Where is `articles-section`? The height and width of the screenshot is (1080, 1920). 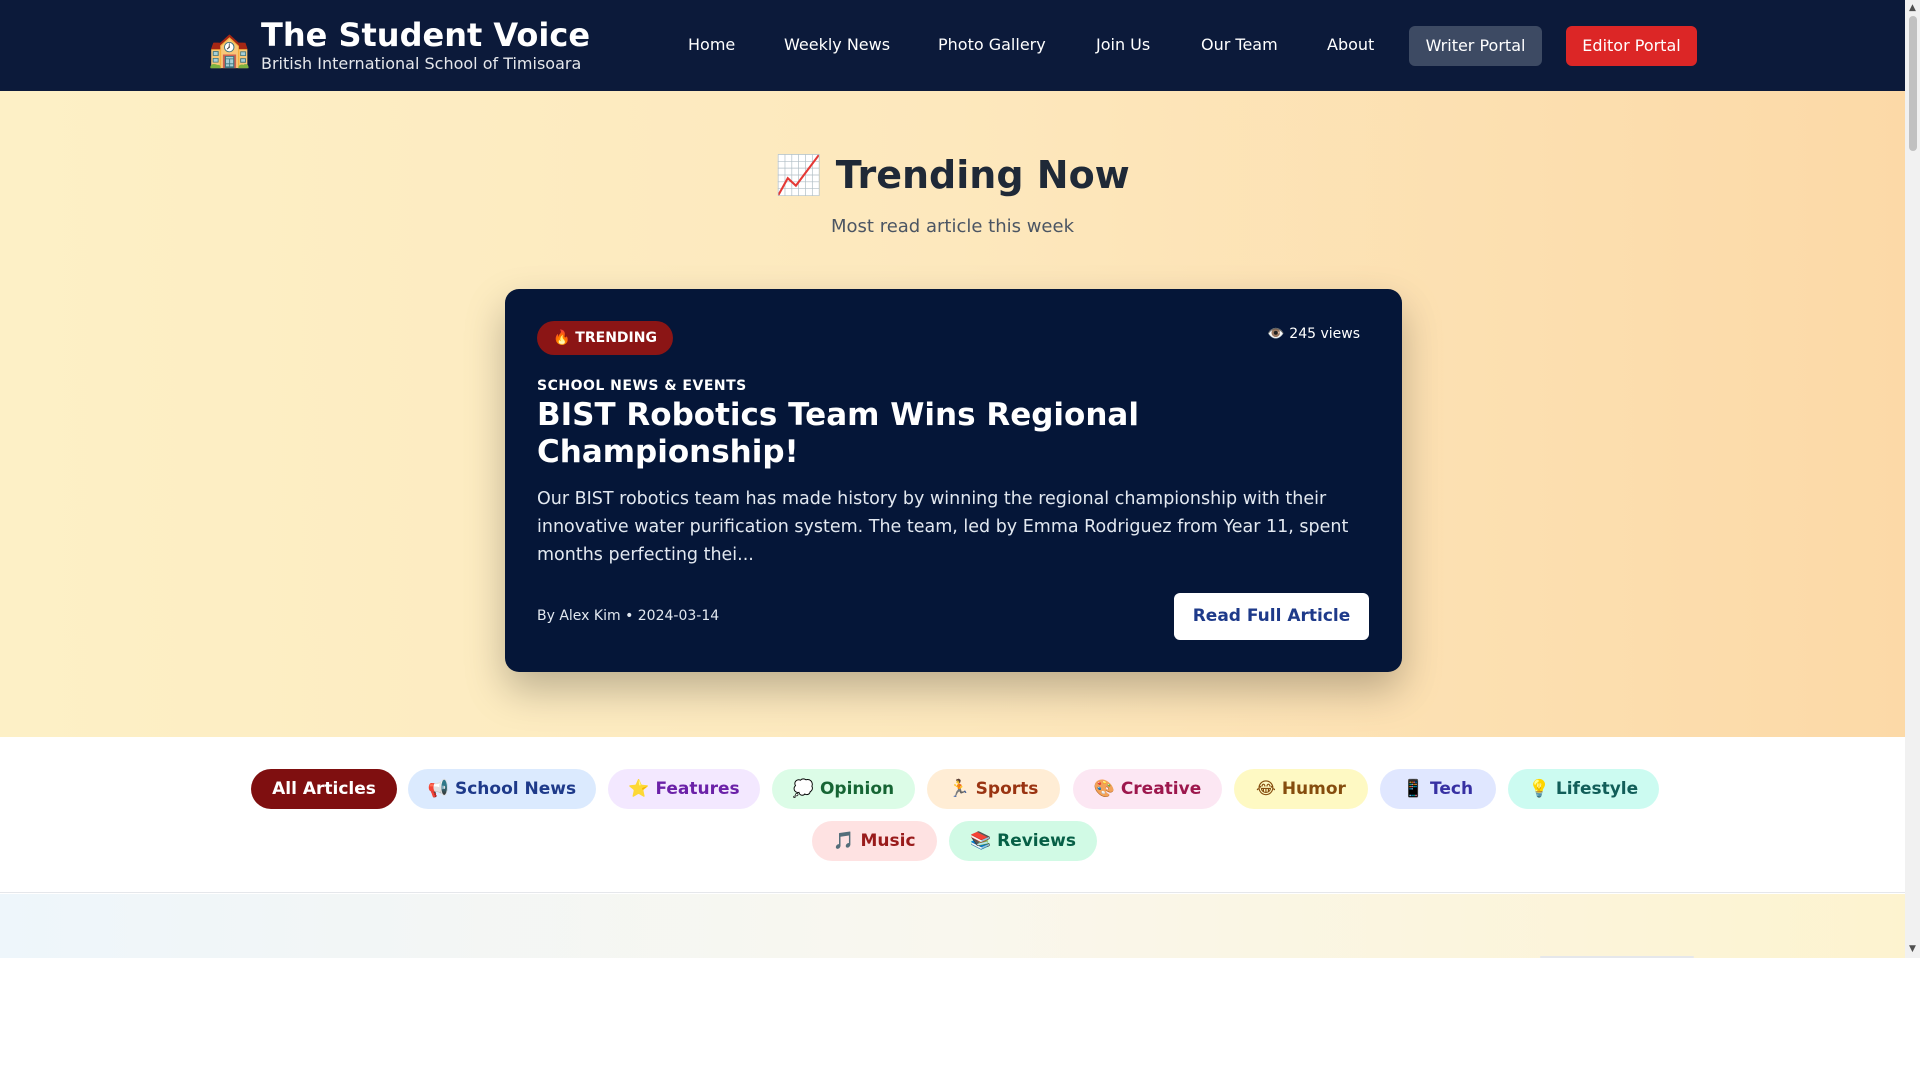 articles-section is located at coordinates (952, 926).